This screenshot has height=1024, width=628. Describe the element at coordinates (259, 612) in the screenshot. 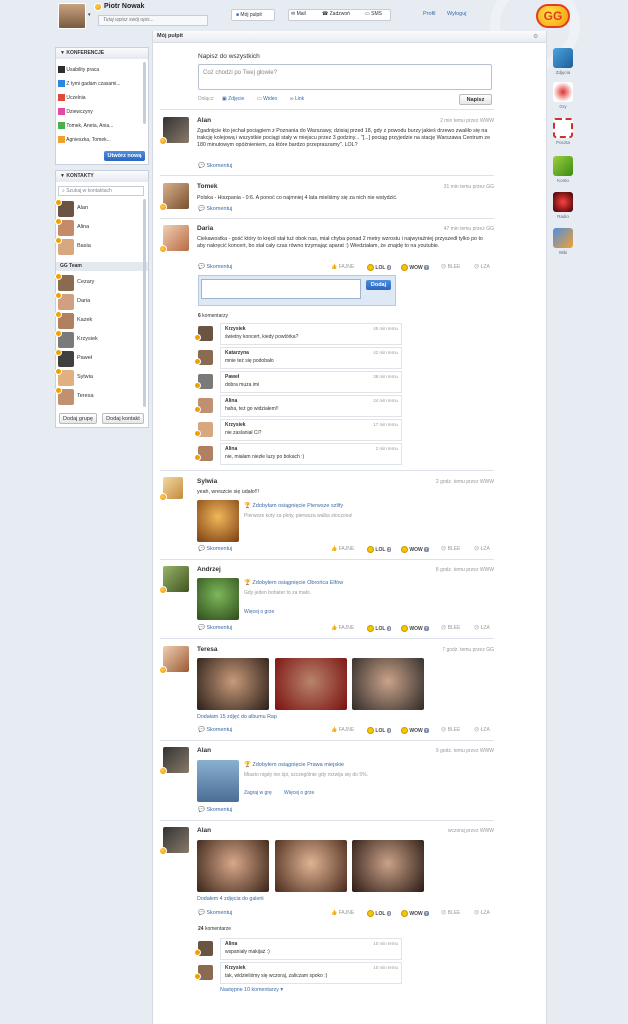

I see `more-about-game-link: Więcej o grze` at that location.